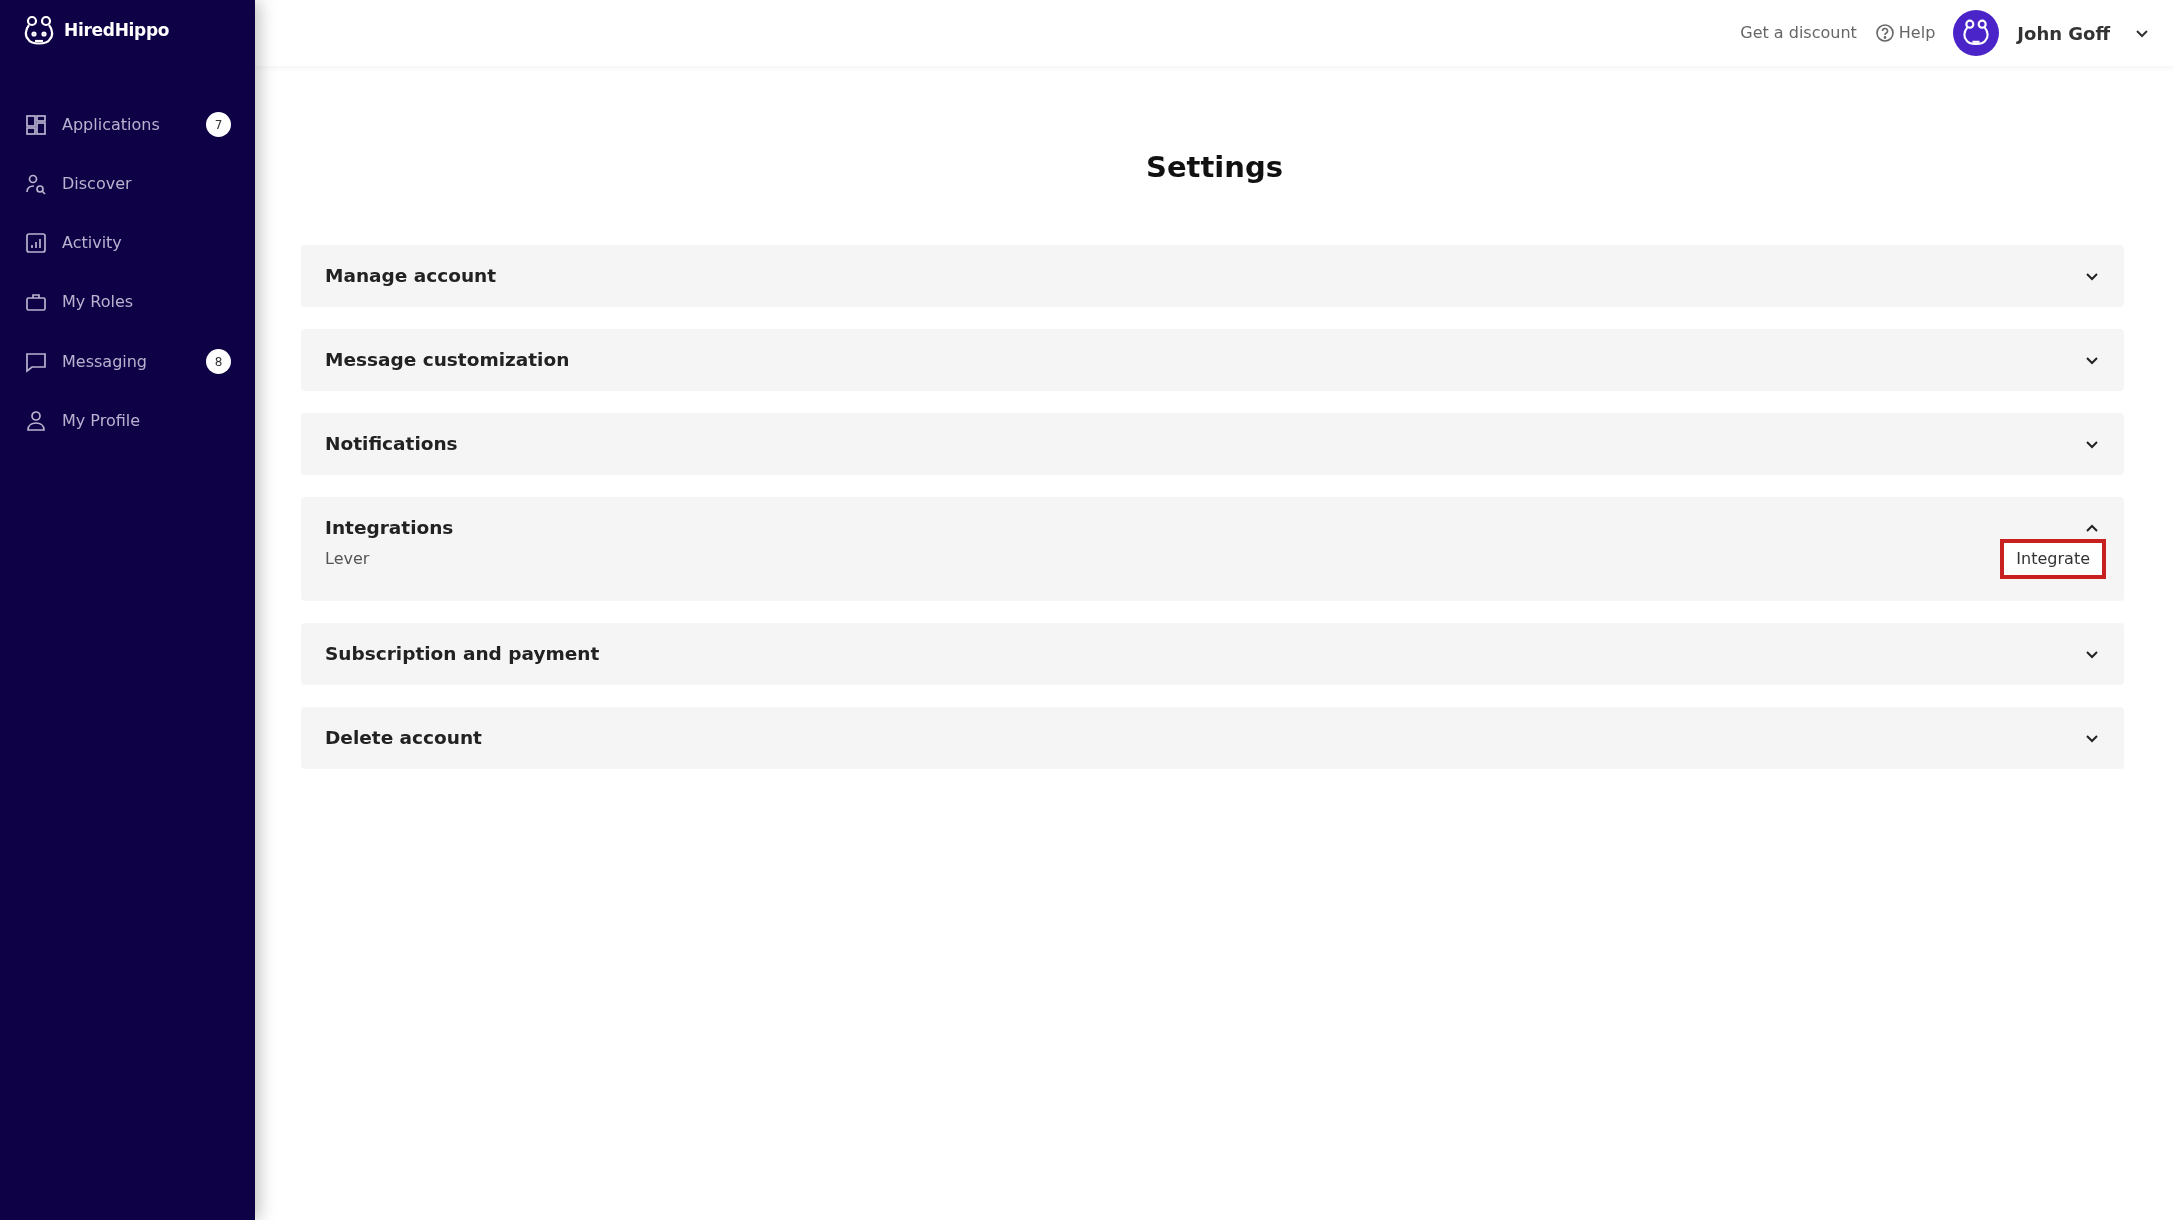 The image size is (2174, 1220). I want to click on page-title: Settings, so click(1214, 167).